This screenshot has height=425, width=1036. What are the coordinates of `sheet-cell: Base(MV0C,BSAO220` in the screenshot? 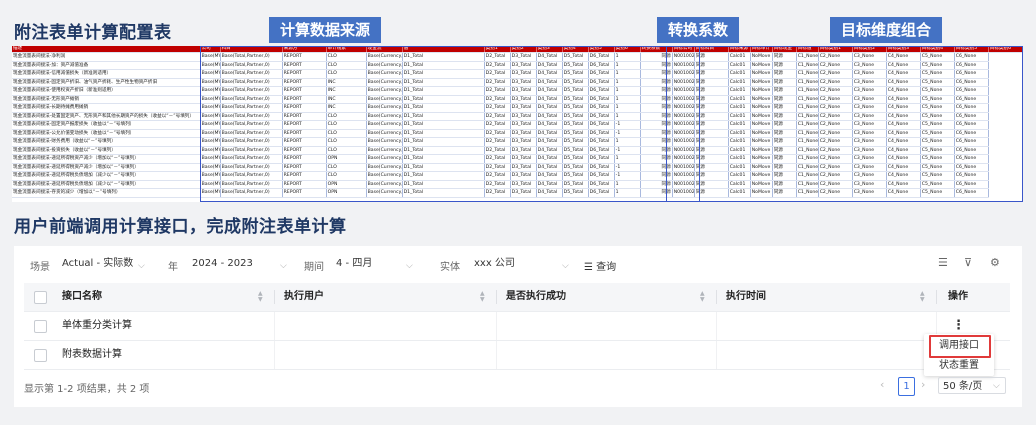 It's located at (210, 167).